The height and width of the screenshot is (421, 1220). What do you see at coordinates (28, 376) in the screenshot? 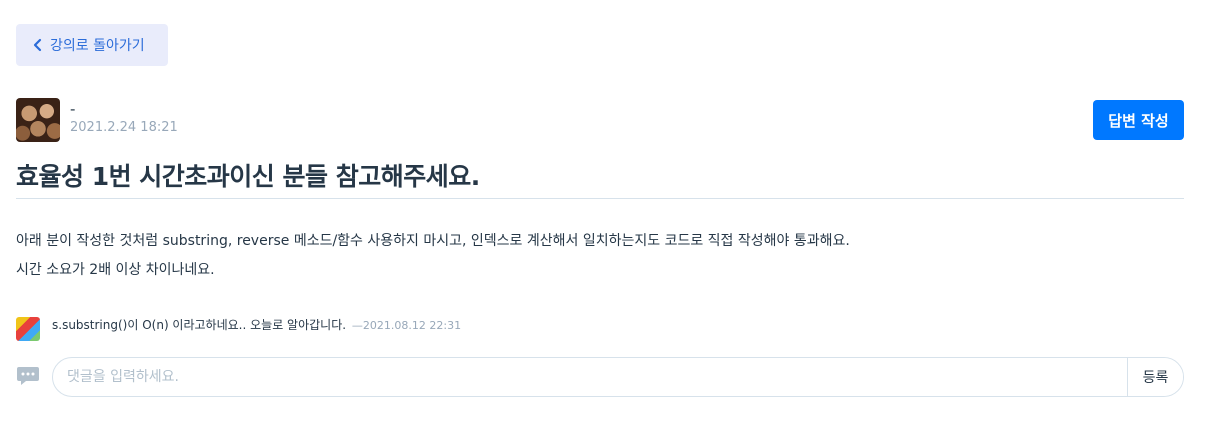
I see `speech-bubble-icon` at bounding box center [28, 376].